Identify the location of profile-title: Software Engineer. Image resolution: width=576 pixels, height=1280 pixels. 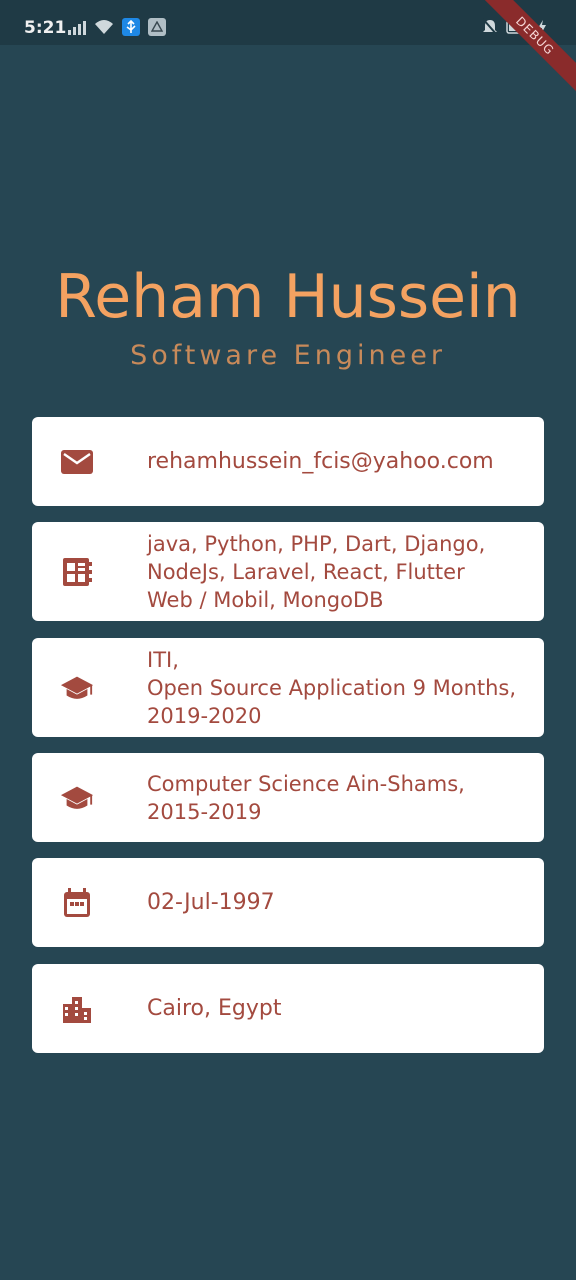
(288, 355).